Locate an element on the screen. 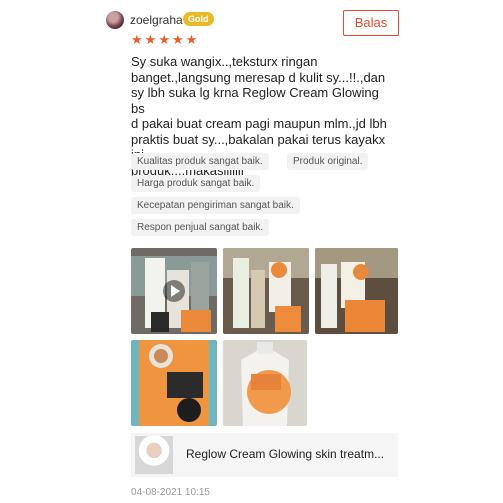 The height and width of the screenshot is (503, 503). play-icon is located at coordinates (174, 291).